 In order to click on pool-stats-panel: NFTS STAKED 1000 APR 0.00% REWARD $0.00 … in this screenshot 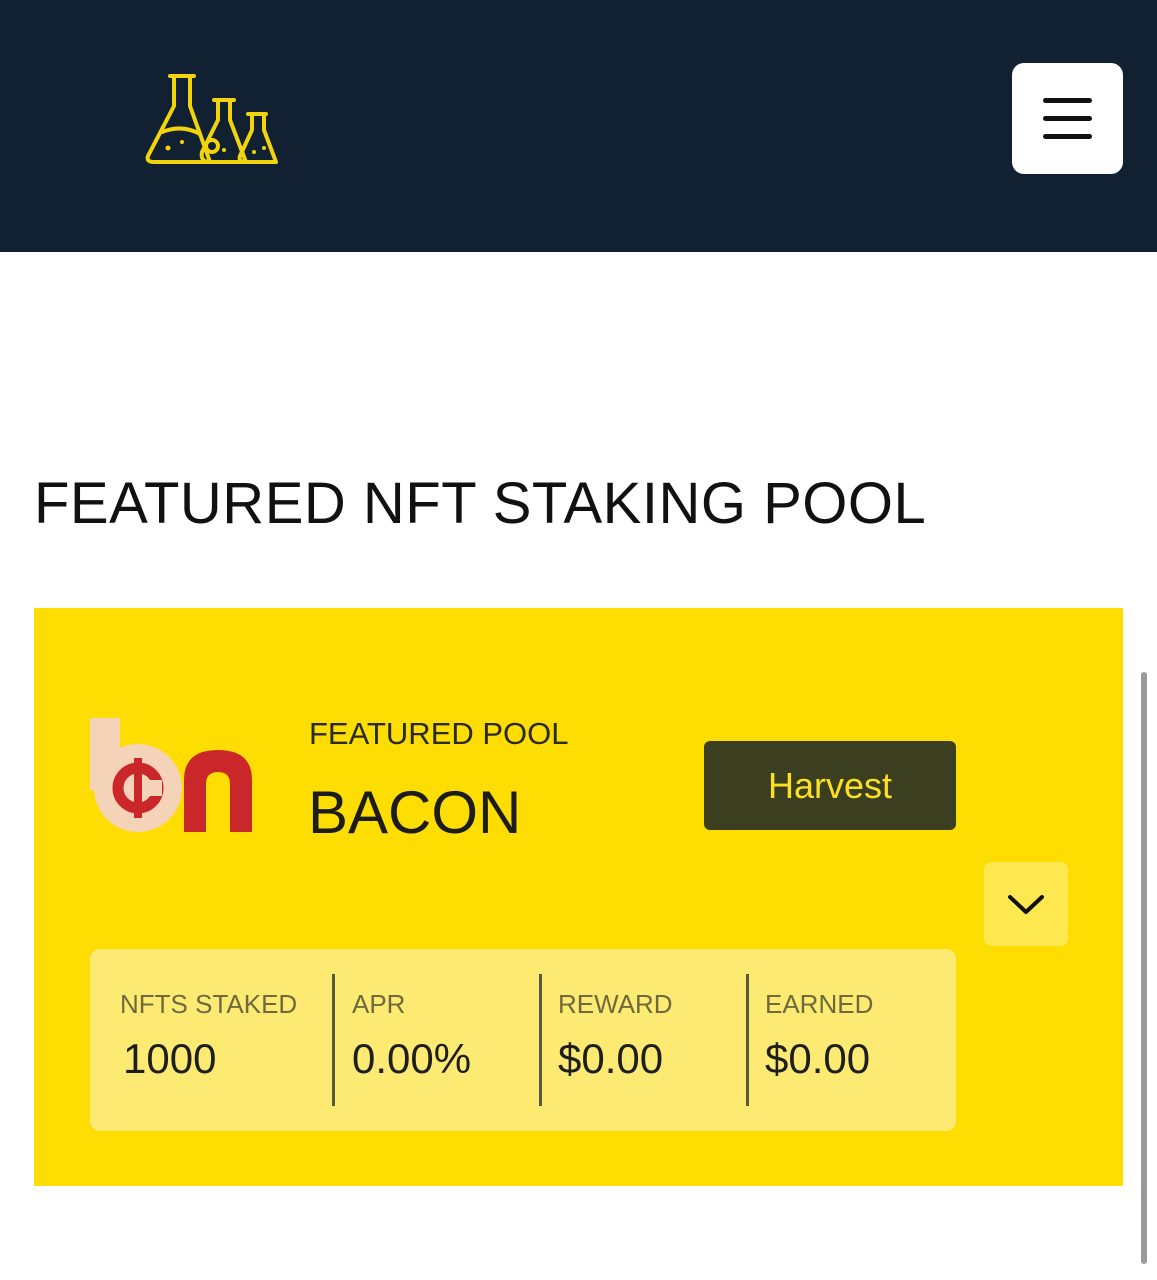, I will do `click(523, 1040)`.